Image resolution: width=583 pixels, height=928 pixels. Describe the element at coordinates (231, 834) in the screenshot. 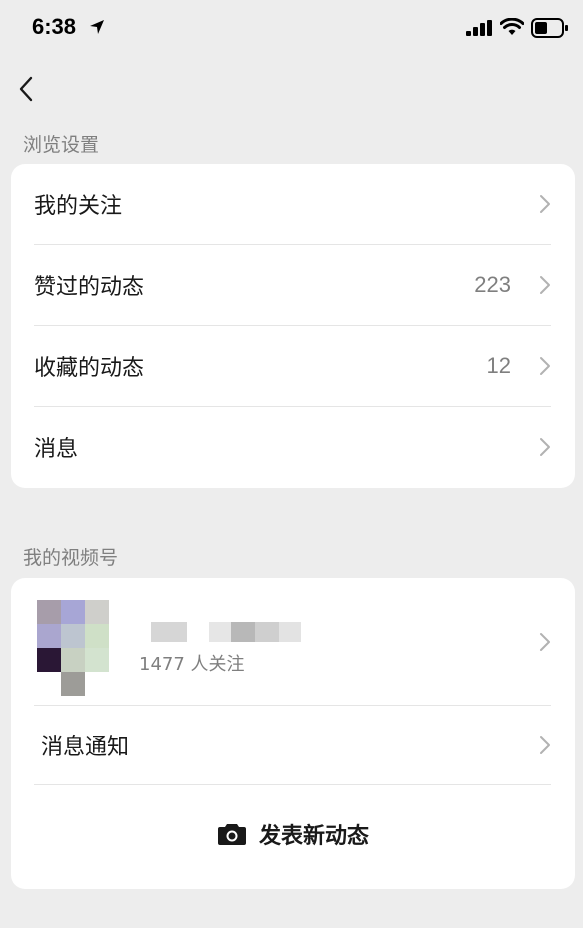

I see `camera-icon` at that location.